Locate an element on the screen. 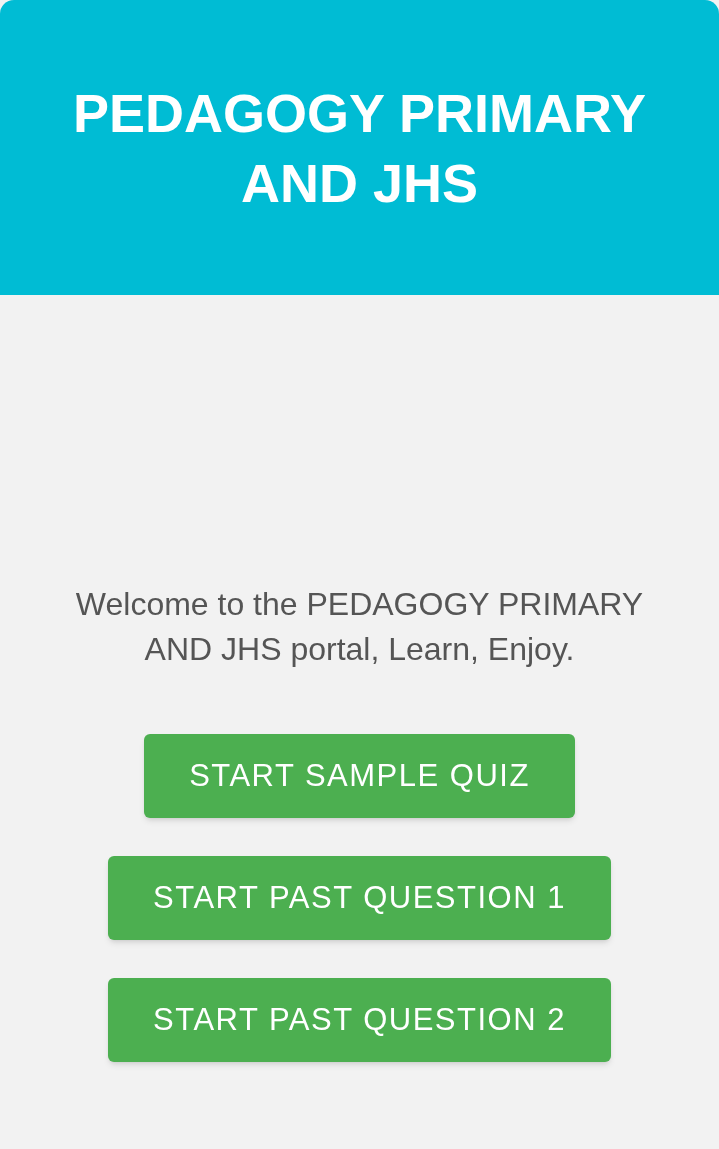  start-button: START PAST QUESTION 2 is located at coordinates (359, 1020).